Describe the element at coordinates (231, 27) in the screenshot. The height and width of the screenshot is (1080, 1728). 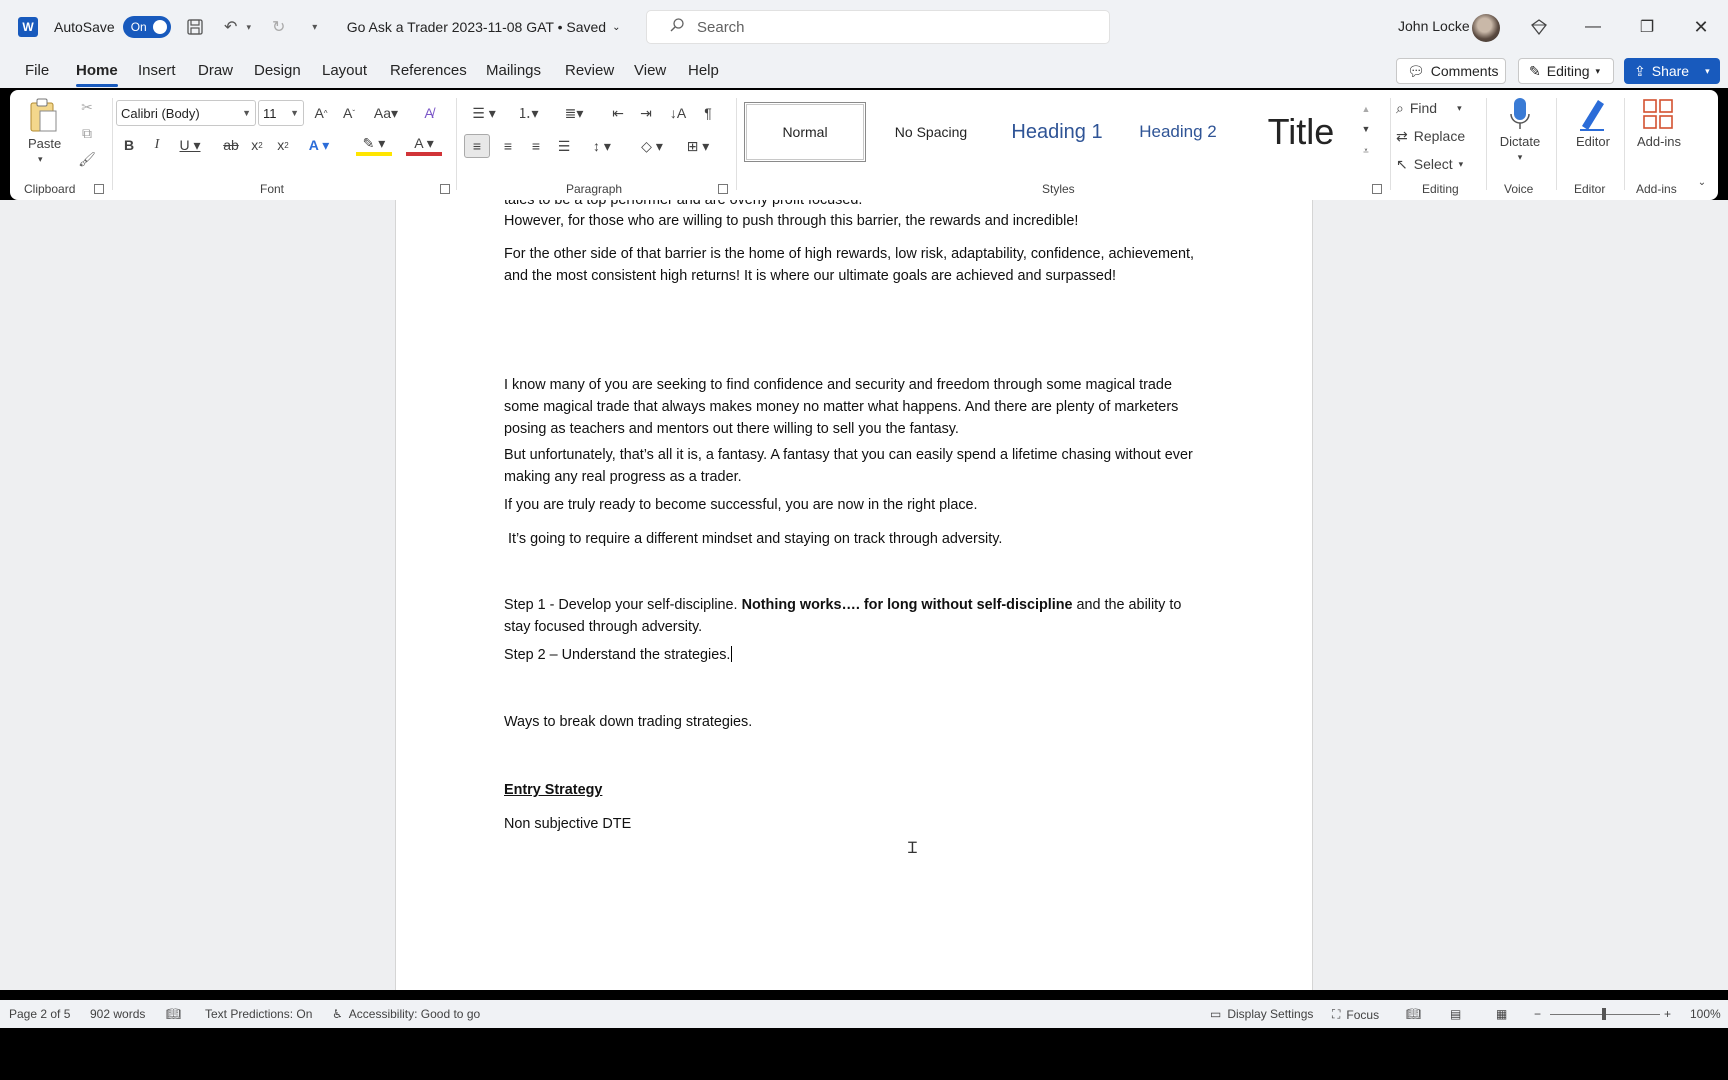
I see `undo-icon: ↶` at that location.